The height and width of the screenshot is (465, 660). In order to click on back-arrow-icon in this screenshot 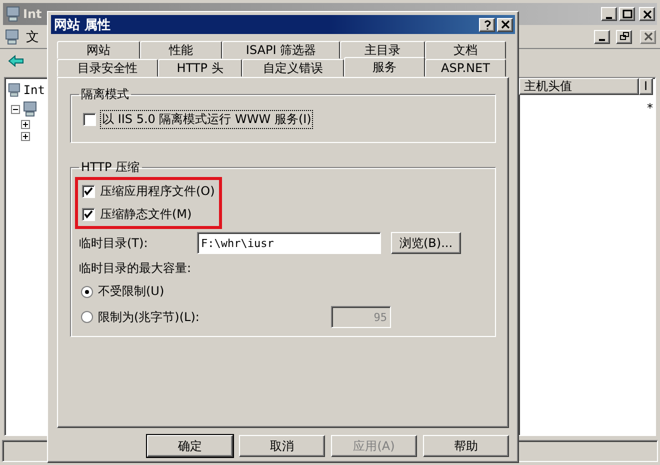, I will do `click(16, 61)`.